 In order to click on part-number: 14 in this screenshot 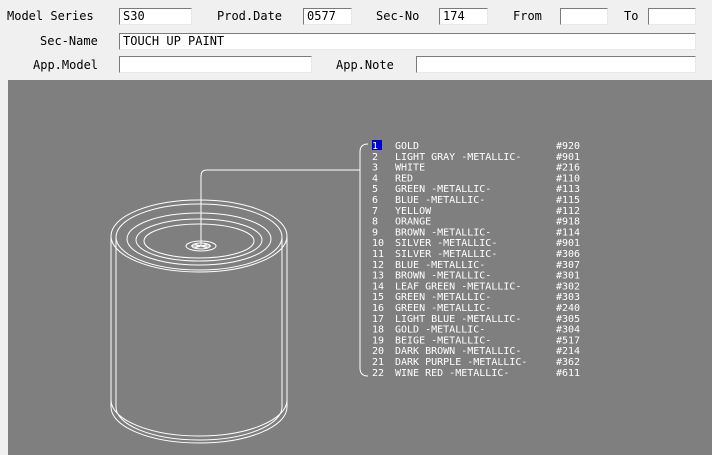, I will do `click(378, 286)`.